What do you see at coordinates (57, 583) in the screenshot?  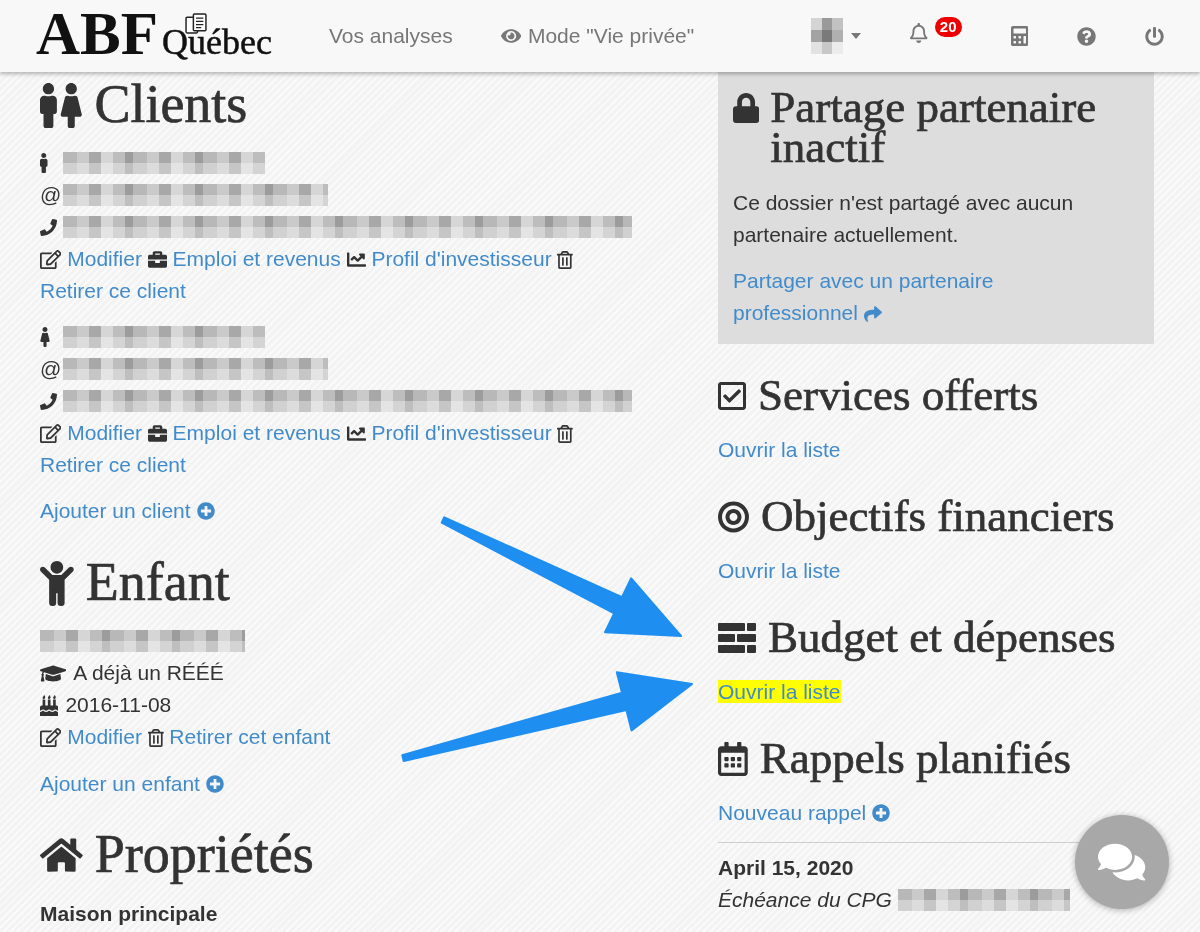 I see `child-icon` at bounding box center [57, 583].